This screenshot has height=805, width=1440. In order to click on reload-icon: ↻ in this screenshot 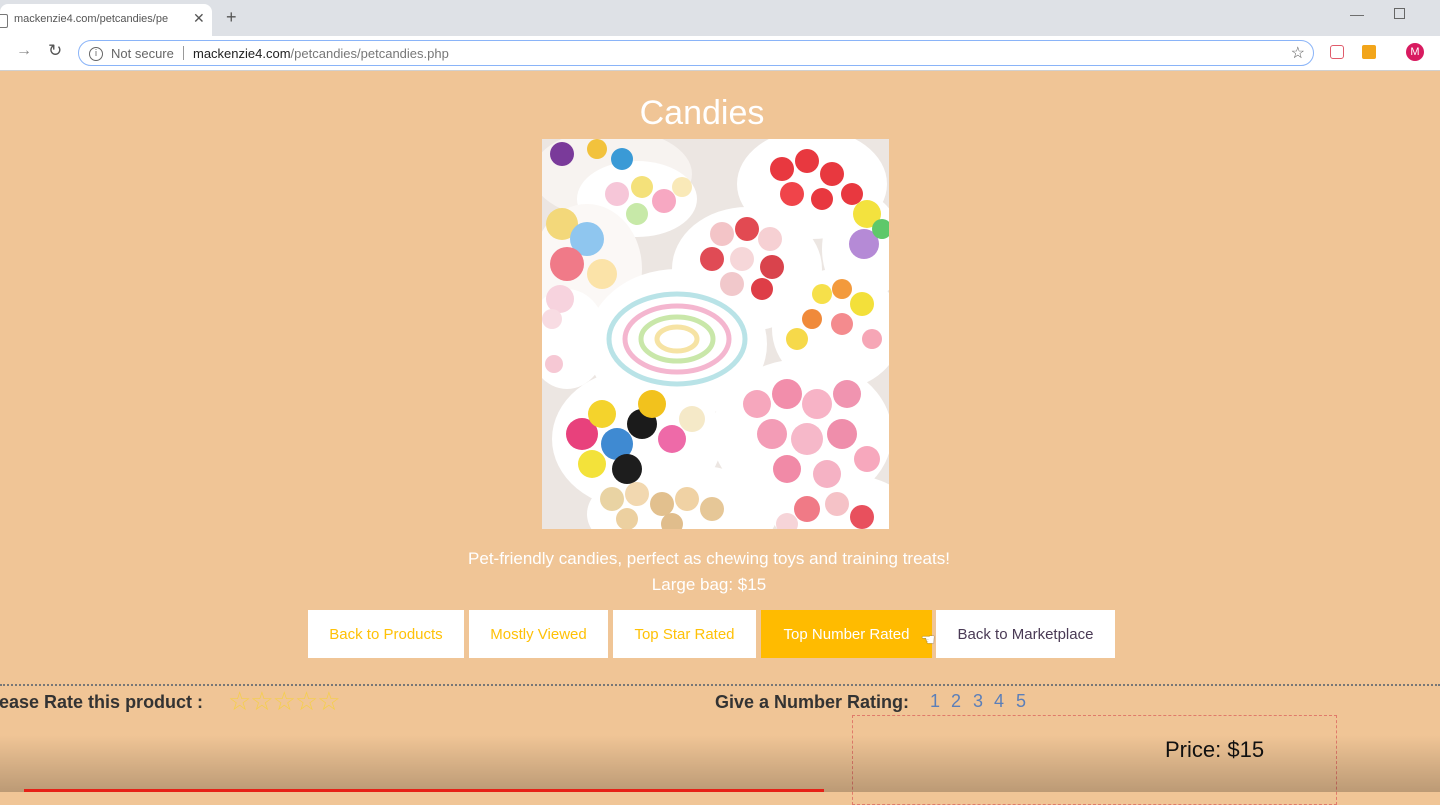, I will do `click(55, 51)`.